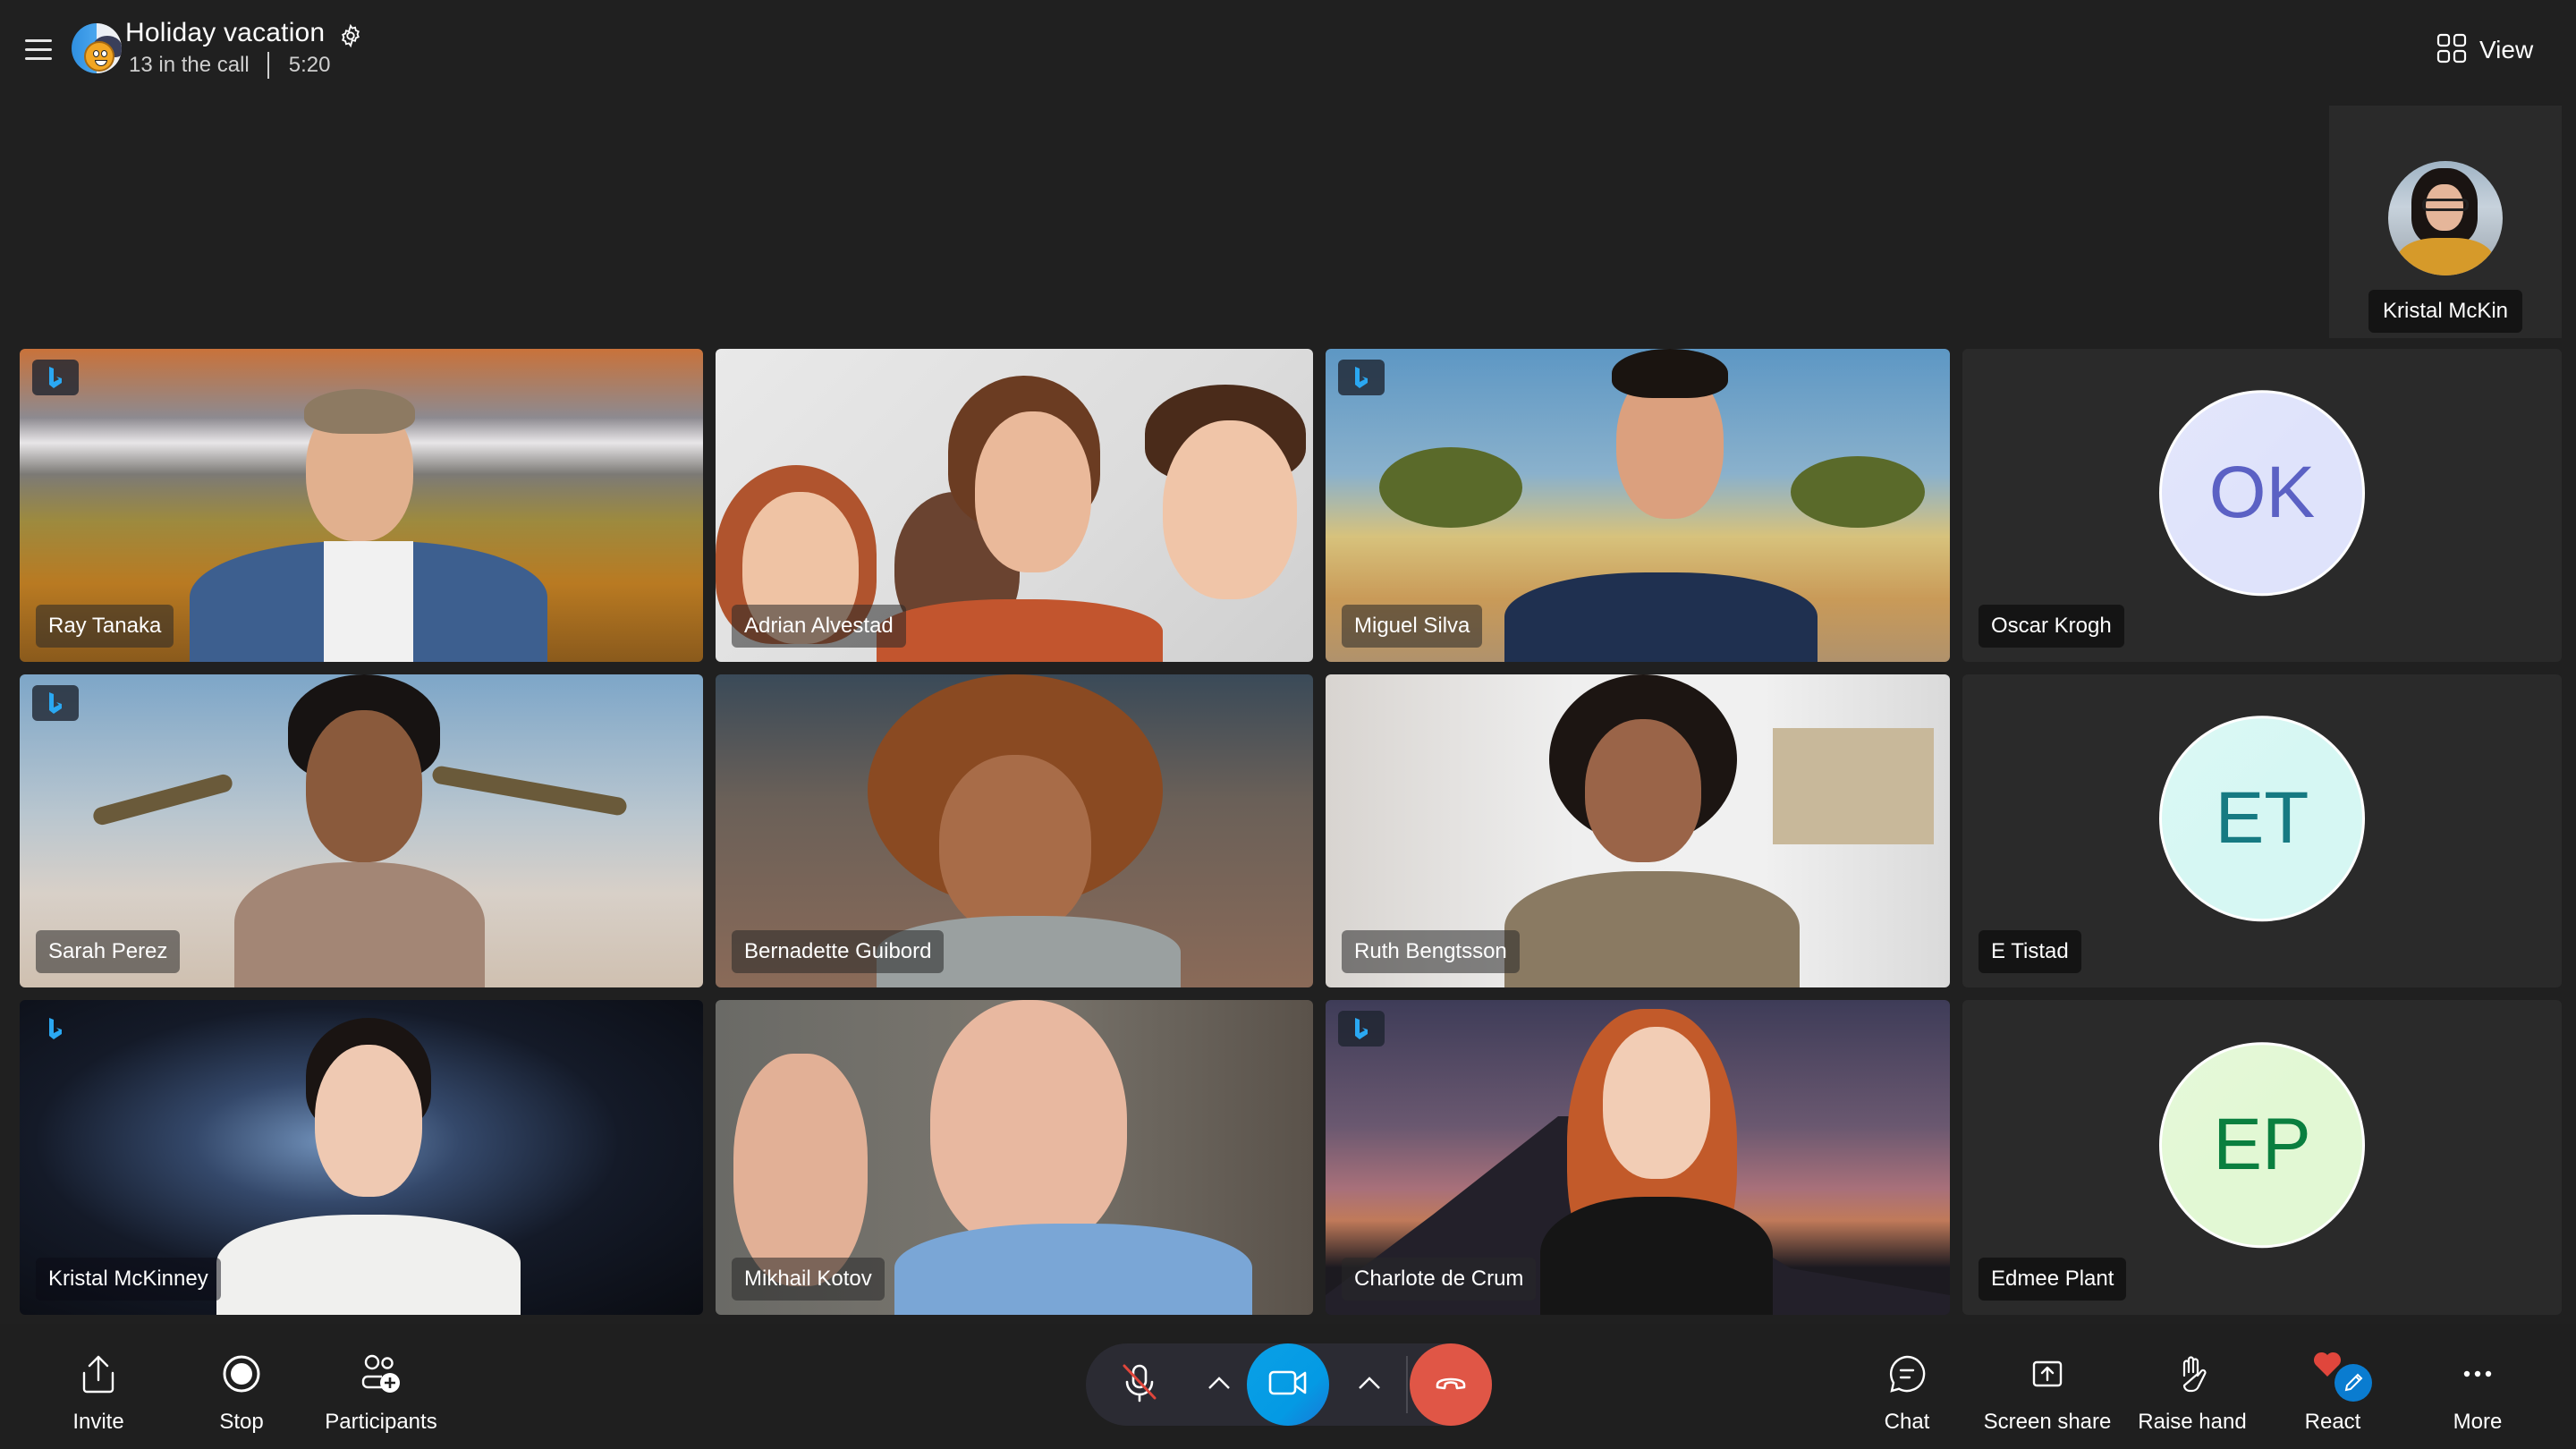 This screenshot has width=2576, height=1449. What do you see at coordinates (241, 1374) in the screenshot?
I see `record-stop-icon` at bounding box center [241, 1374].